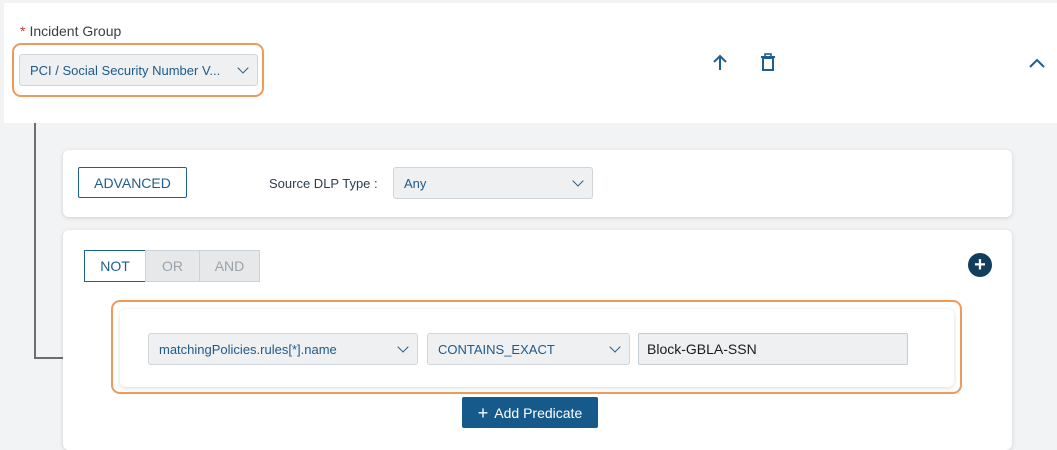  Describe the element at coordinates (768, 63) in the screenshot. I see `trash-icon` at that location.